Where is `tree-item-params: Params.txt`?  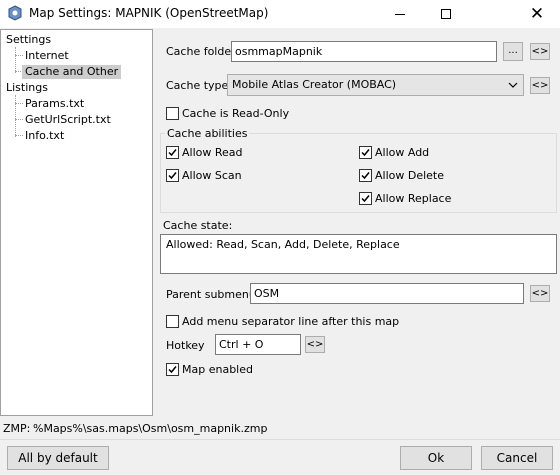
tree-item-params: Params.txt is located at coordinates (54, 104).